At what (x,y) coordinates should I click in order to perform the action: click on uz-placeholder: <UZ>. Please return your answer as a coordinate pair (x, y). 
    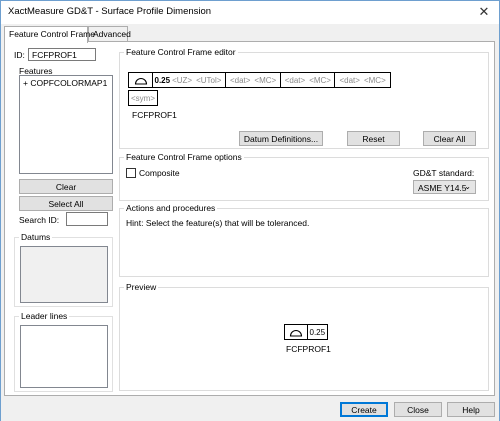
    Looking at the image, I should click on (182, 80).